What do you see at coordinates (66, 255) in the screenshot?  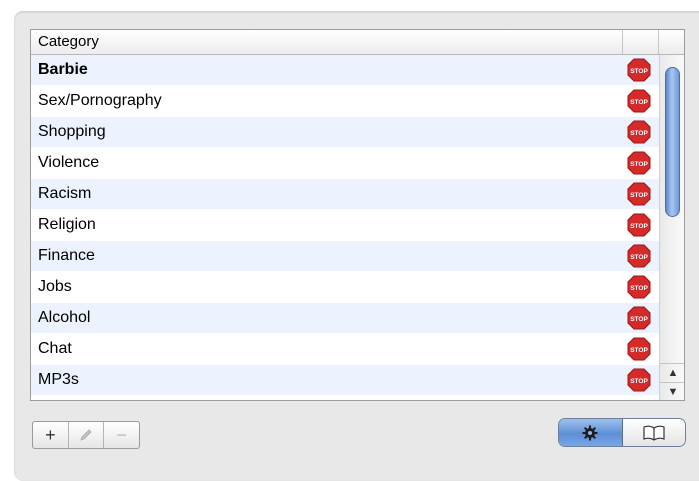 I see `category-label: Finance` at bounding box center [66, 255].